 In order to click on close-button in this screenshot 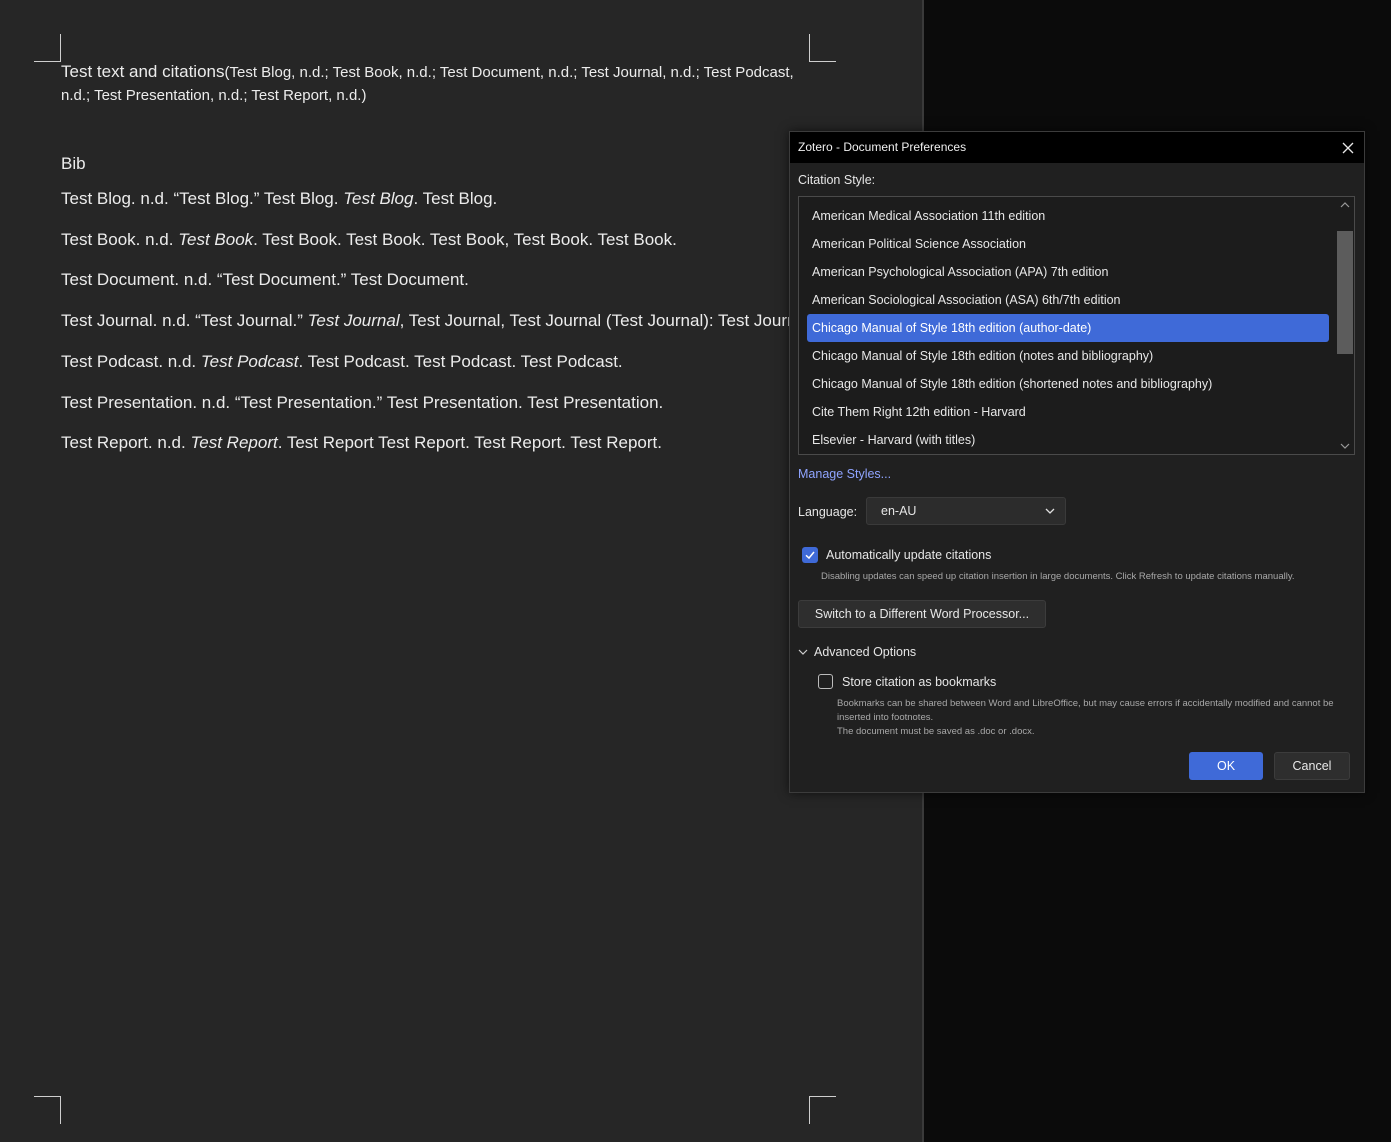, I will do `click(1348, 147)`.